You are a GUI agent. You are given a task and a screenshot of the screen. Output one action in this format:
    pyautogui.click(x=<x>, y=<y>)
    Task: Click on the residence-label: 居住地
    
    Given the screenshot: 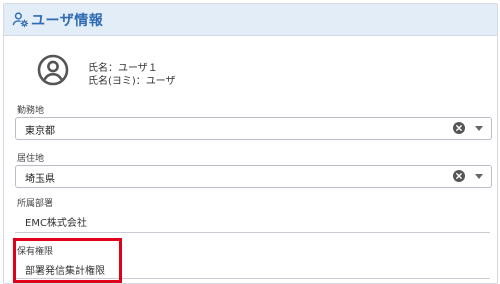 What is the action you would take?
    pyautogui.click(x=31, y=159)
    